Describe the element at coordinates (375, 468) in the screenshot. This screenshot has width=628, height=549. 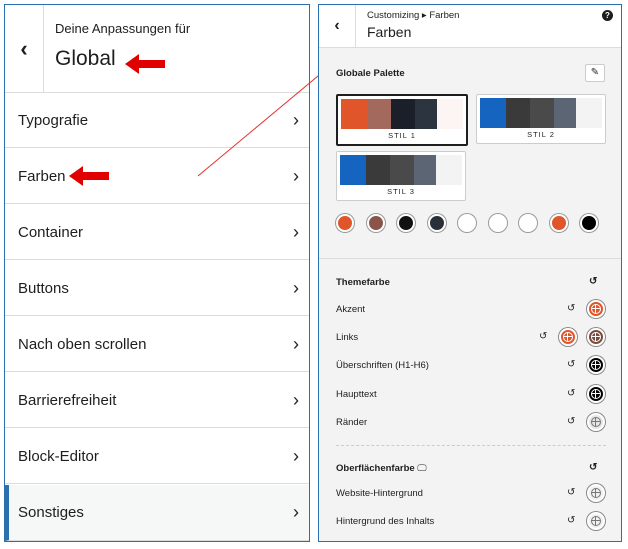
I see `surface-color-label: Oberflächenfarbe` at that location.